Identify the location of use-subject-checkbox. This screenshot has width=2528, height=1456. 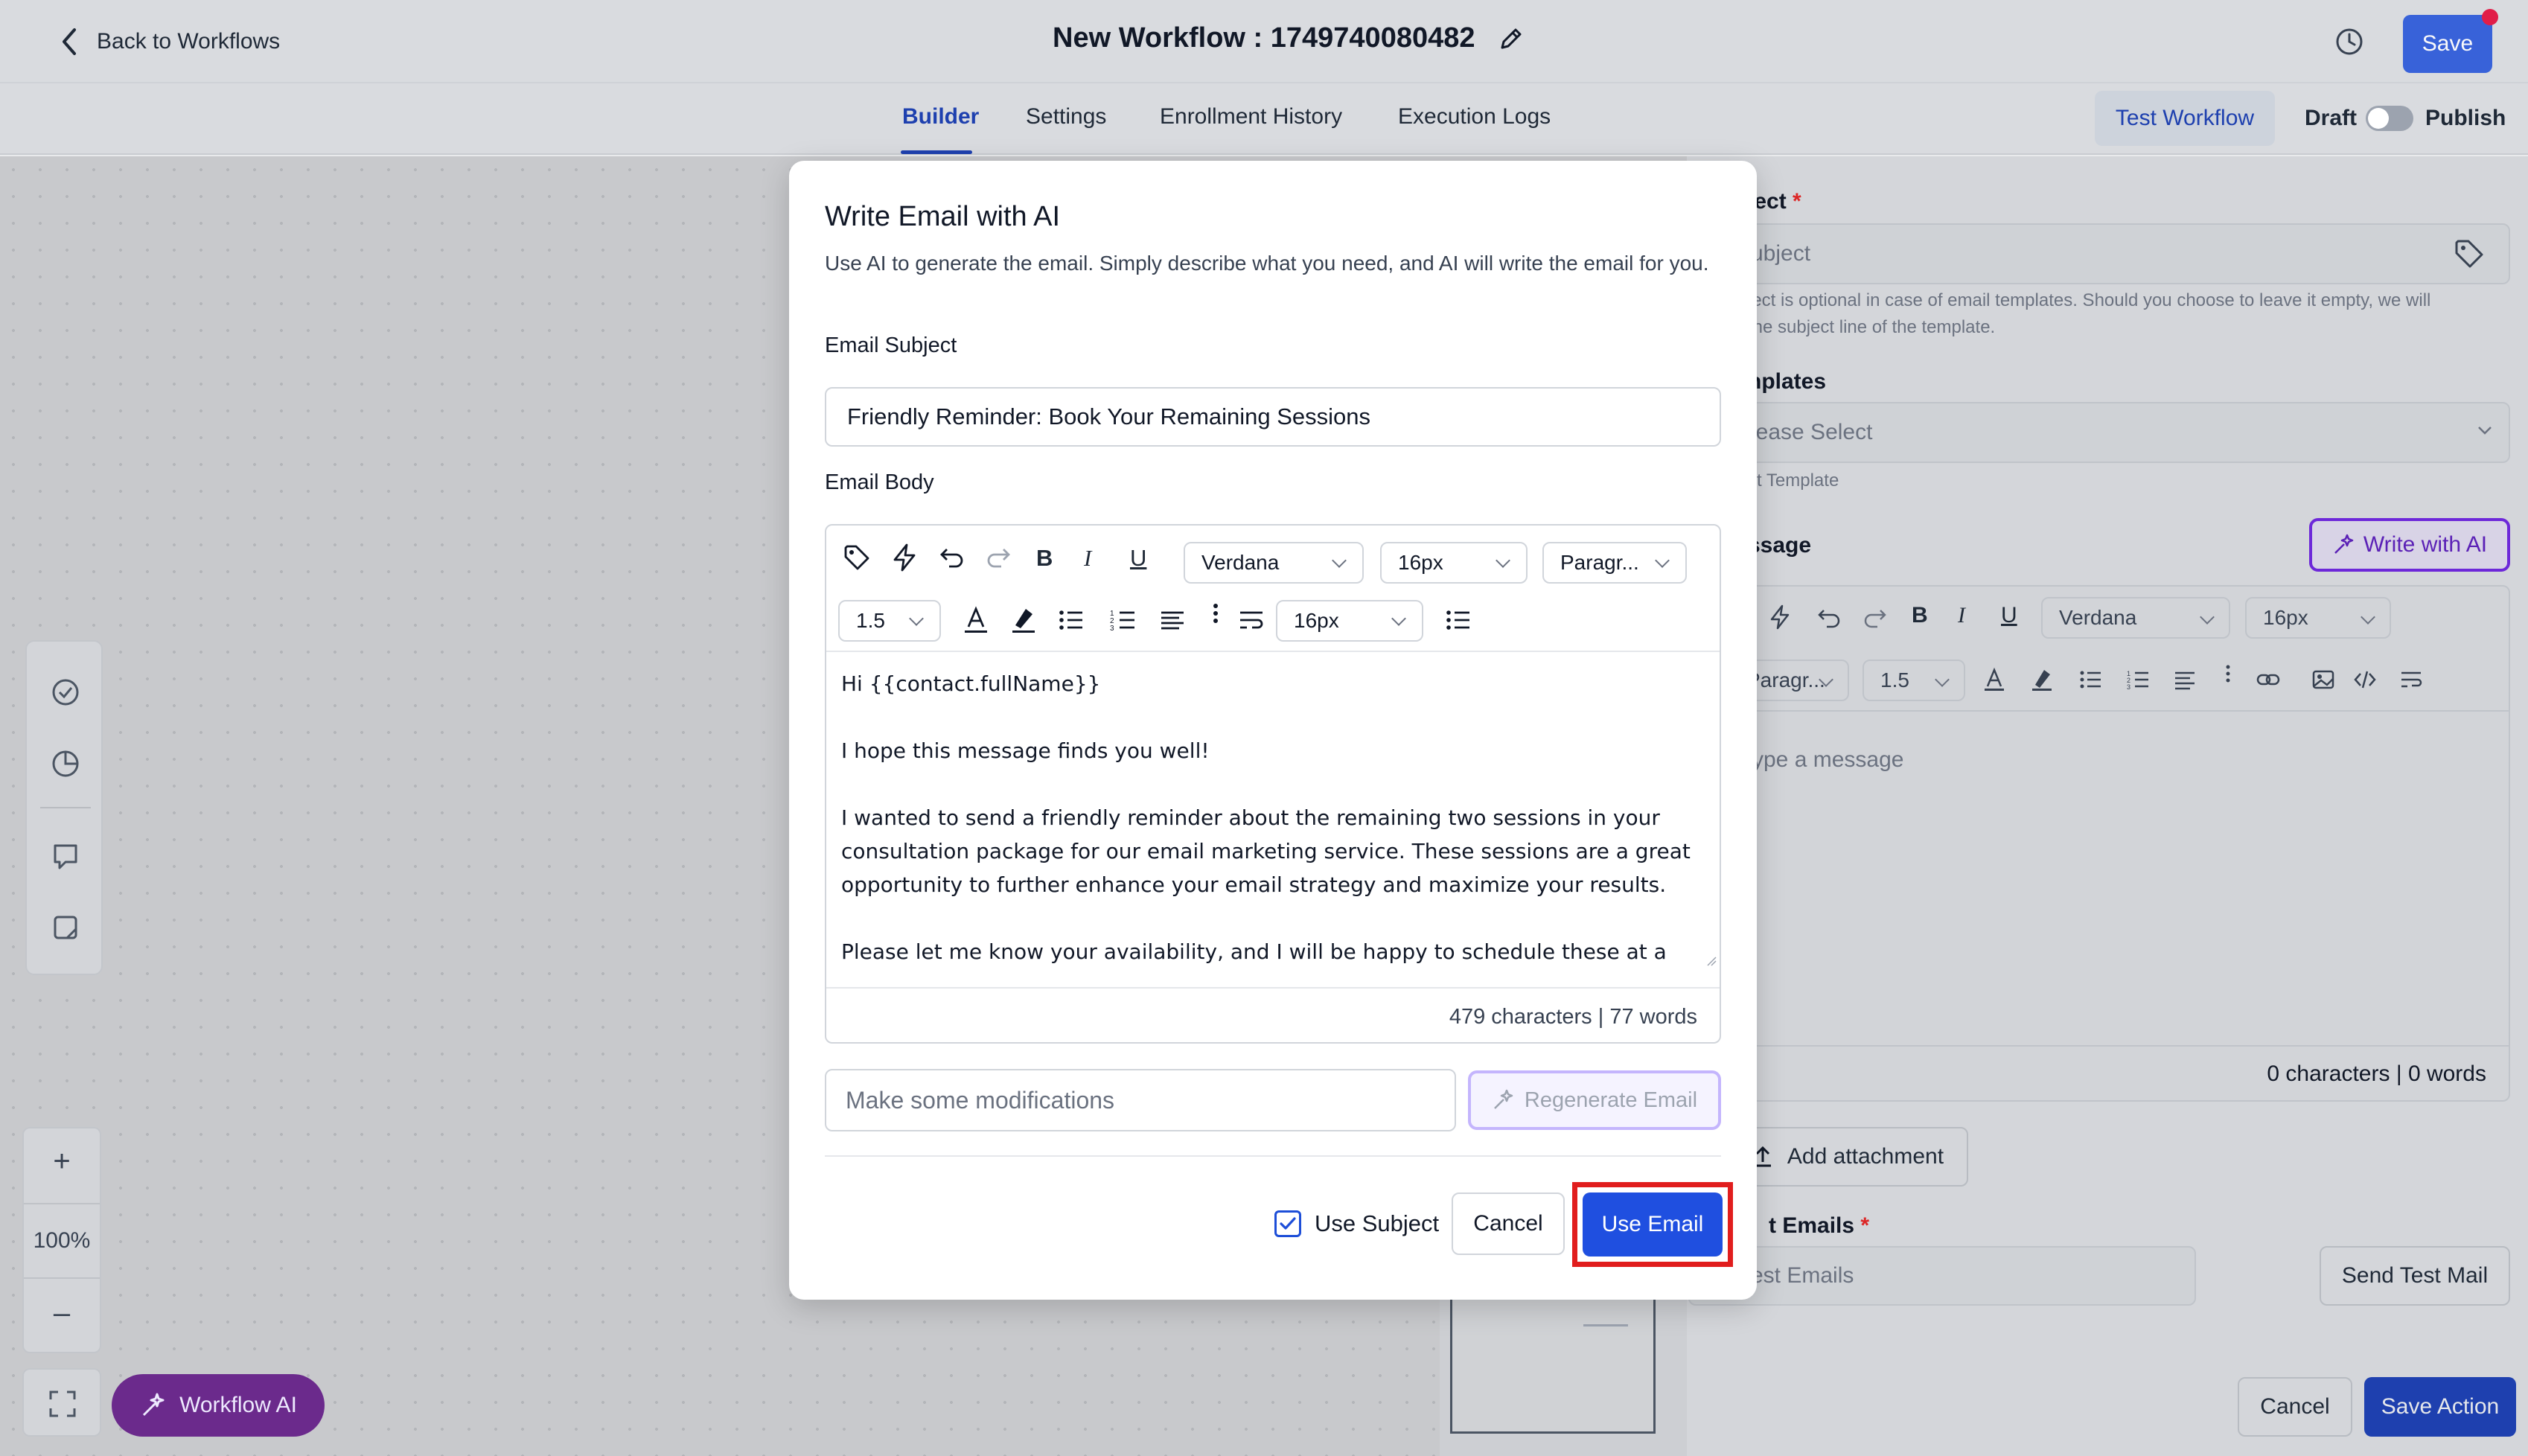
(1287, 1223).